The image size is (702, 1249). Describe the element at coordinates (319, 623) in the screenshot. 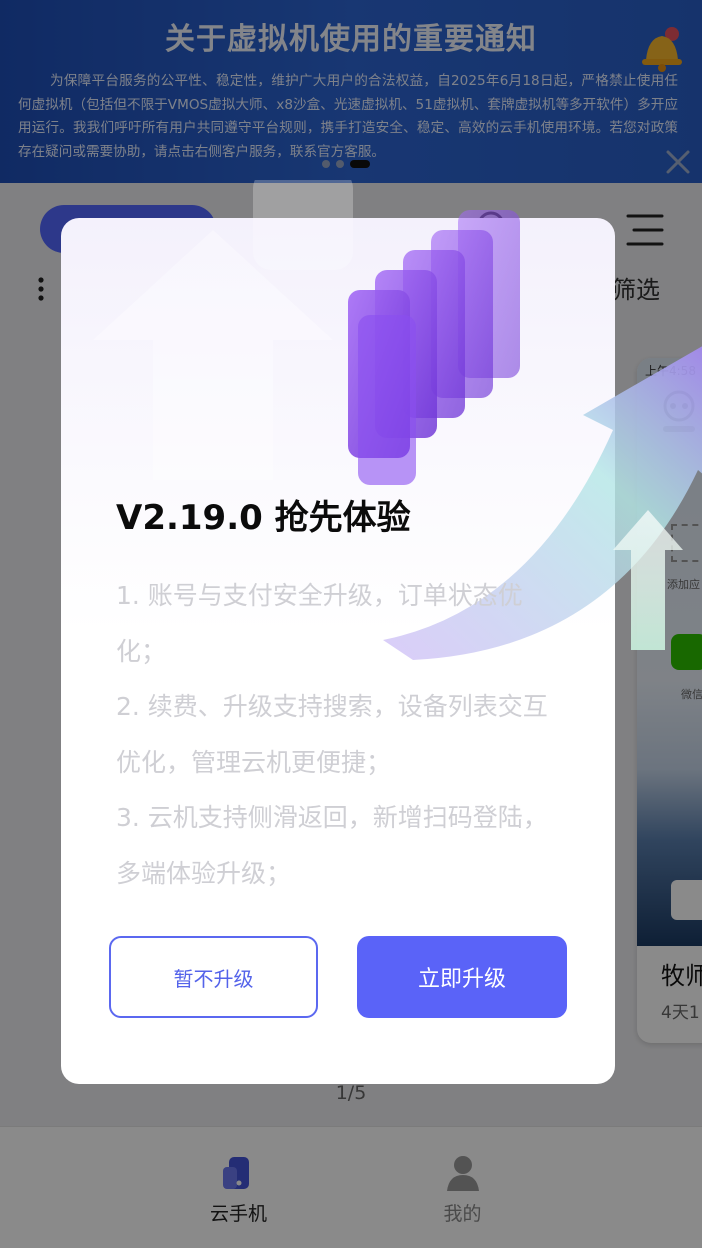

I see `release-note-item: 1. 账号与支付安全升级，订单状态优化；` at that location.